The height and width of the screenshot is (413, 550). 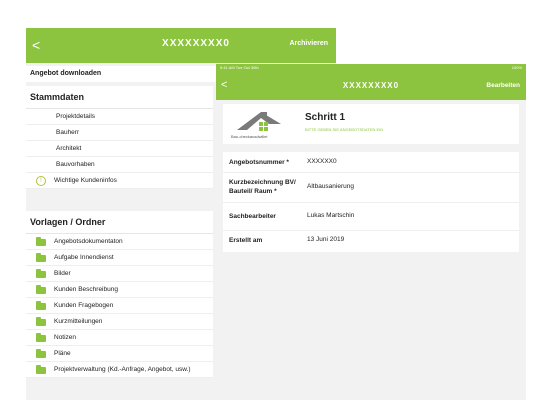 I want to click on stammdaten-item: Bauvorhaben, so click(x=119, y=165).